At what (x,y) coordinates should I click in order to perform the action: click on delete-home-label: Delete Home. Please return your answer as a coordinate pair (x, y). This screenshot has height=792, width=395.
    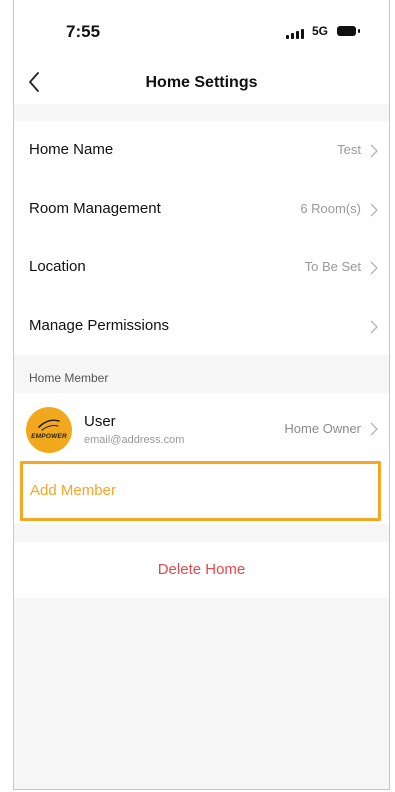
    Looking at the image, I should click on (201, 569).